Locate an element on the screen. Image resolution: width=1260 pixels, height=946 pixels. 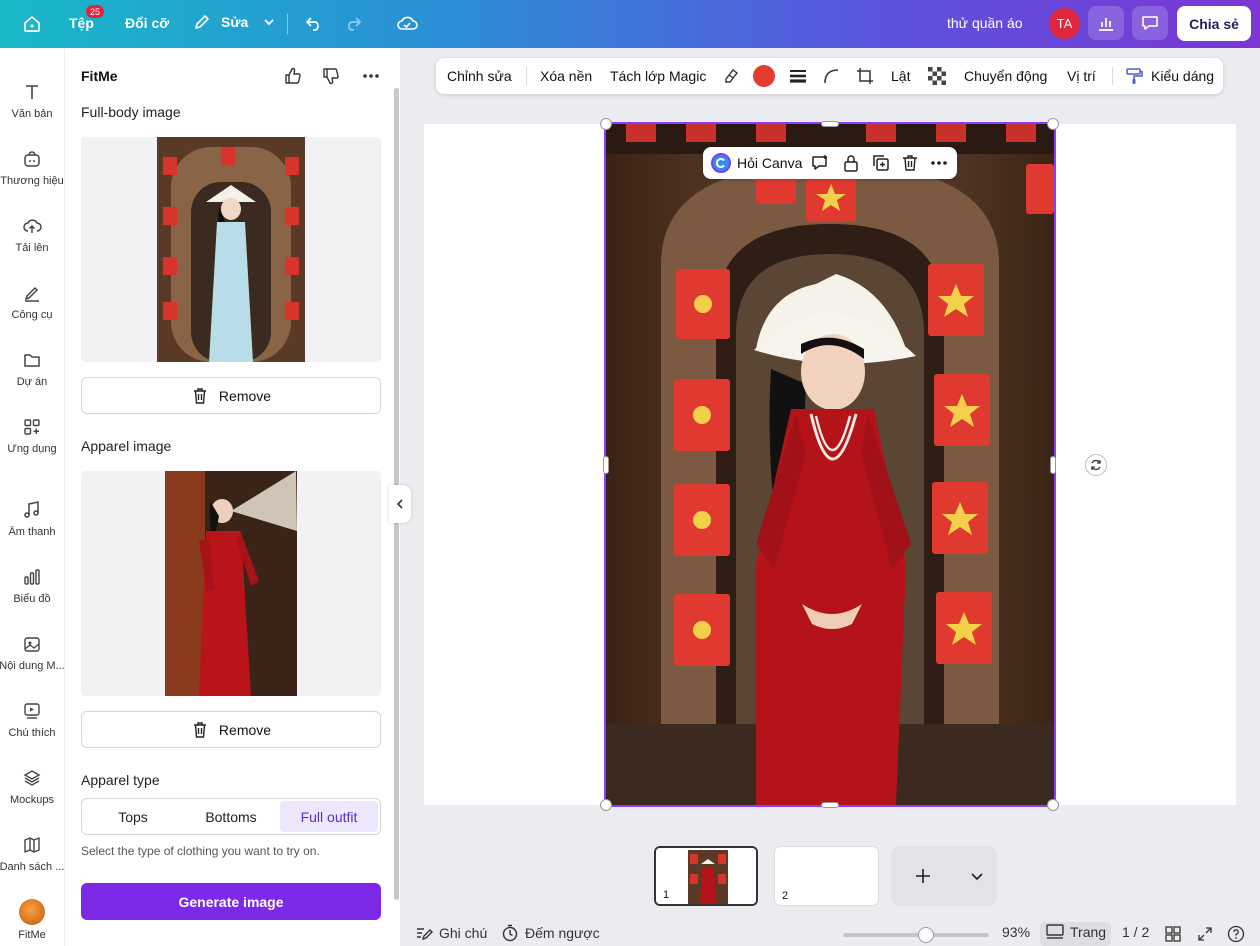
redo-icon is located at coordinates (355, 24).